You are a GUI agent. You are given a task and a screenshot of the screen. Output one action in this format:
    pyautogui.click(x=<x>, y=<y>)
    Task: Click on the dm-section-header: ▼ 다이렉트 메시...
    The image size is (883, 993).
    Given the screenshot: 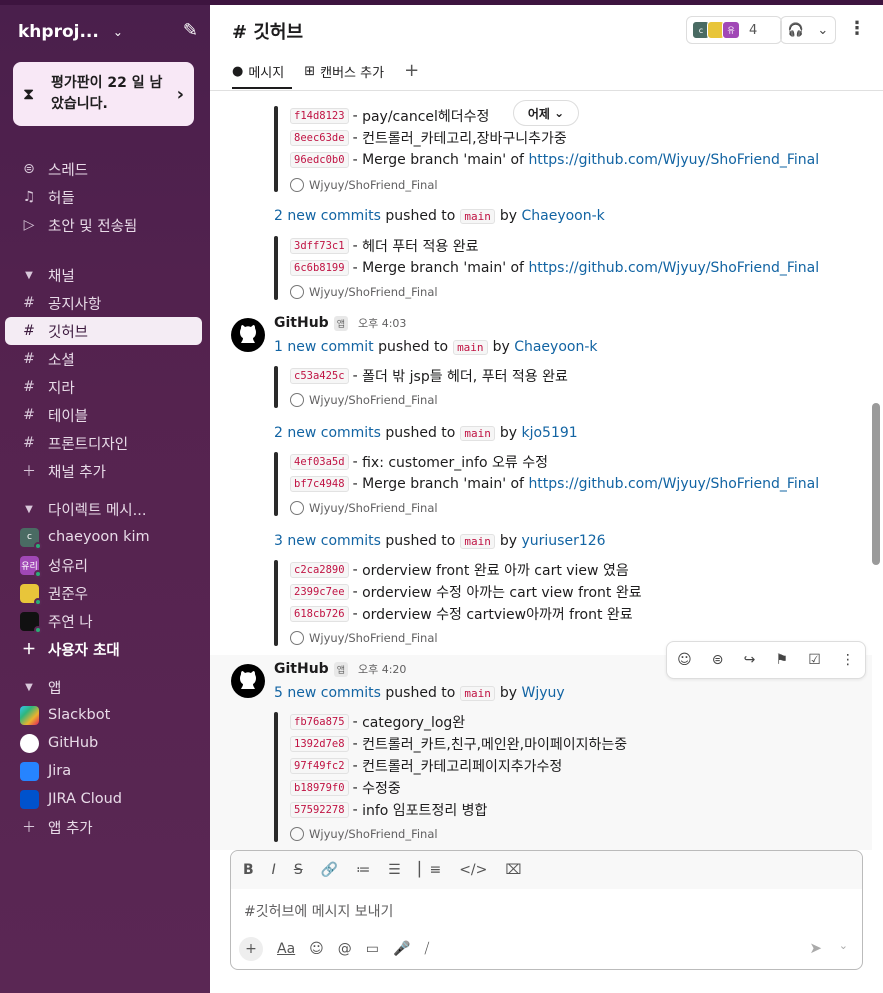 What is the action you would take?
    pyautogui.click(x=103, y=509)
    